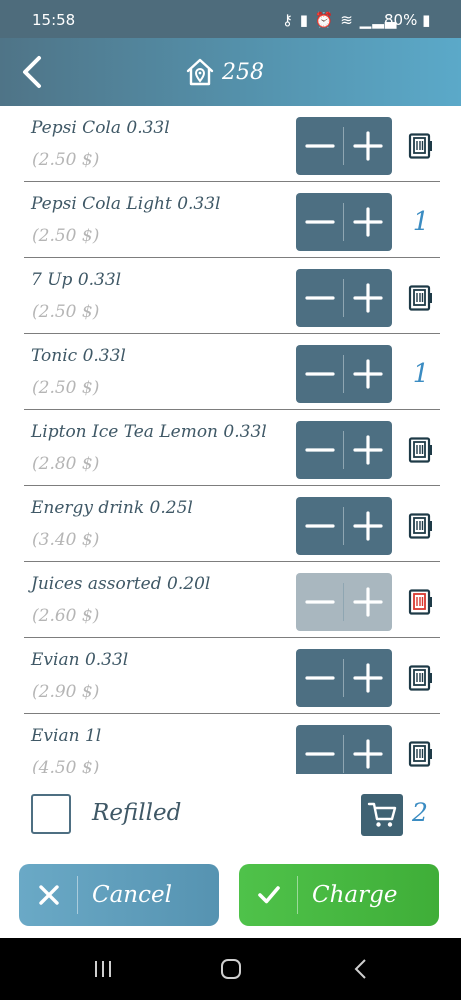  What do you see at coordinates (324, 20) in the screenshot?
I see `alarm-icon: ⏰` at bounding box center [324, 20].